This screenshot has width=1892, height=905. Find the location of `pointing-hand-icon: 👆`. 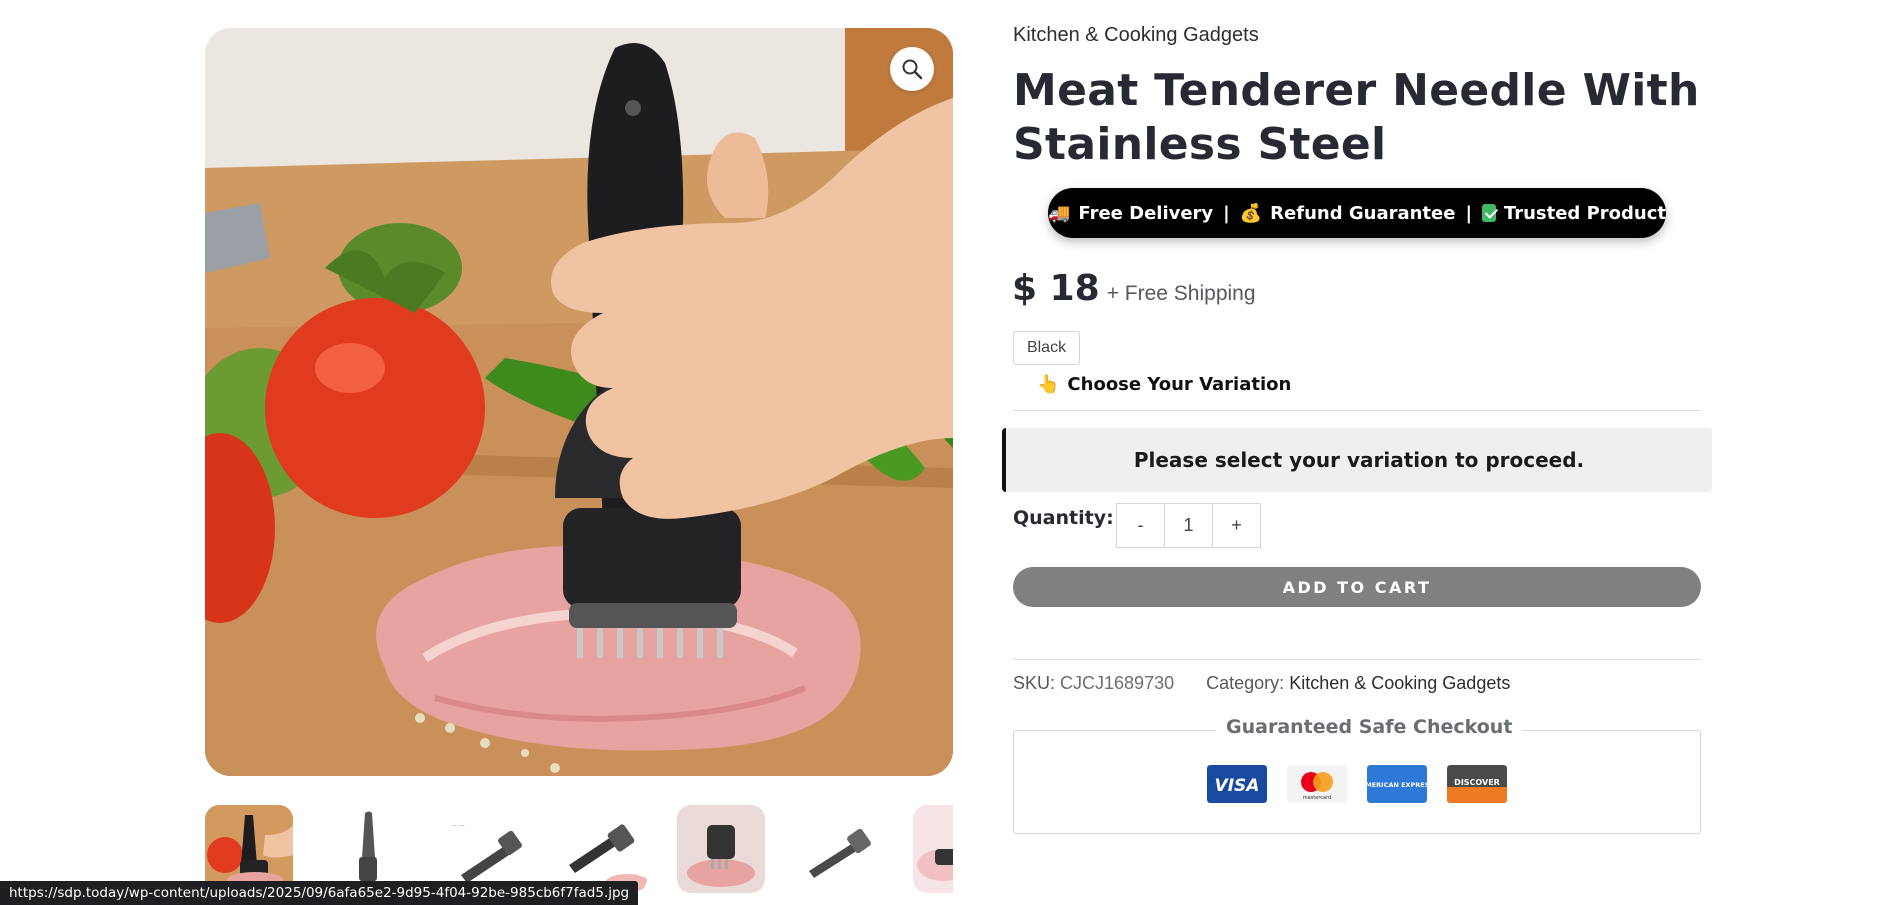

pointing-hand-icon: 👆 is located at coordinates (1048, 384).